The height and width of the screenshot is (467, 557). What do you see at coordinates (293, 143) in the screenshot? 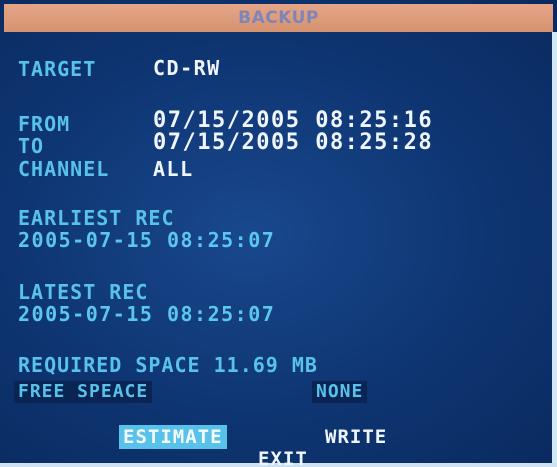
I see `to-value: 07/15/2005 08:25:28` at bounding box center [293, 143].